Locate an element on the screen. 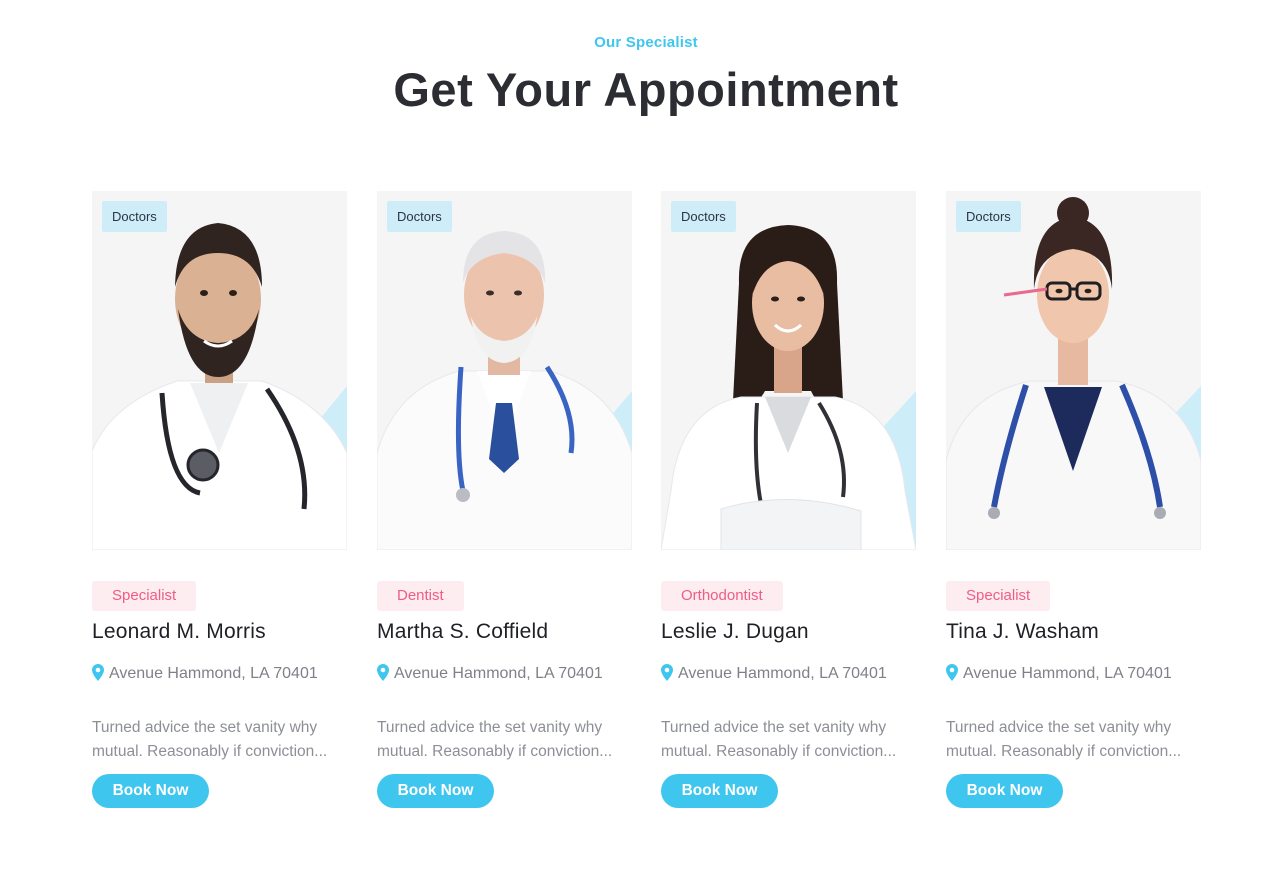  doctor-name: Leonard M. Morris is located at coordinates (179, 632).